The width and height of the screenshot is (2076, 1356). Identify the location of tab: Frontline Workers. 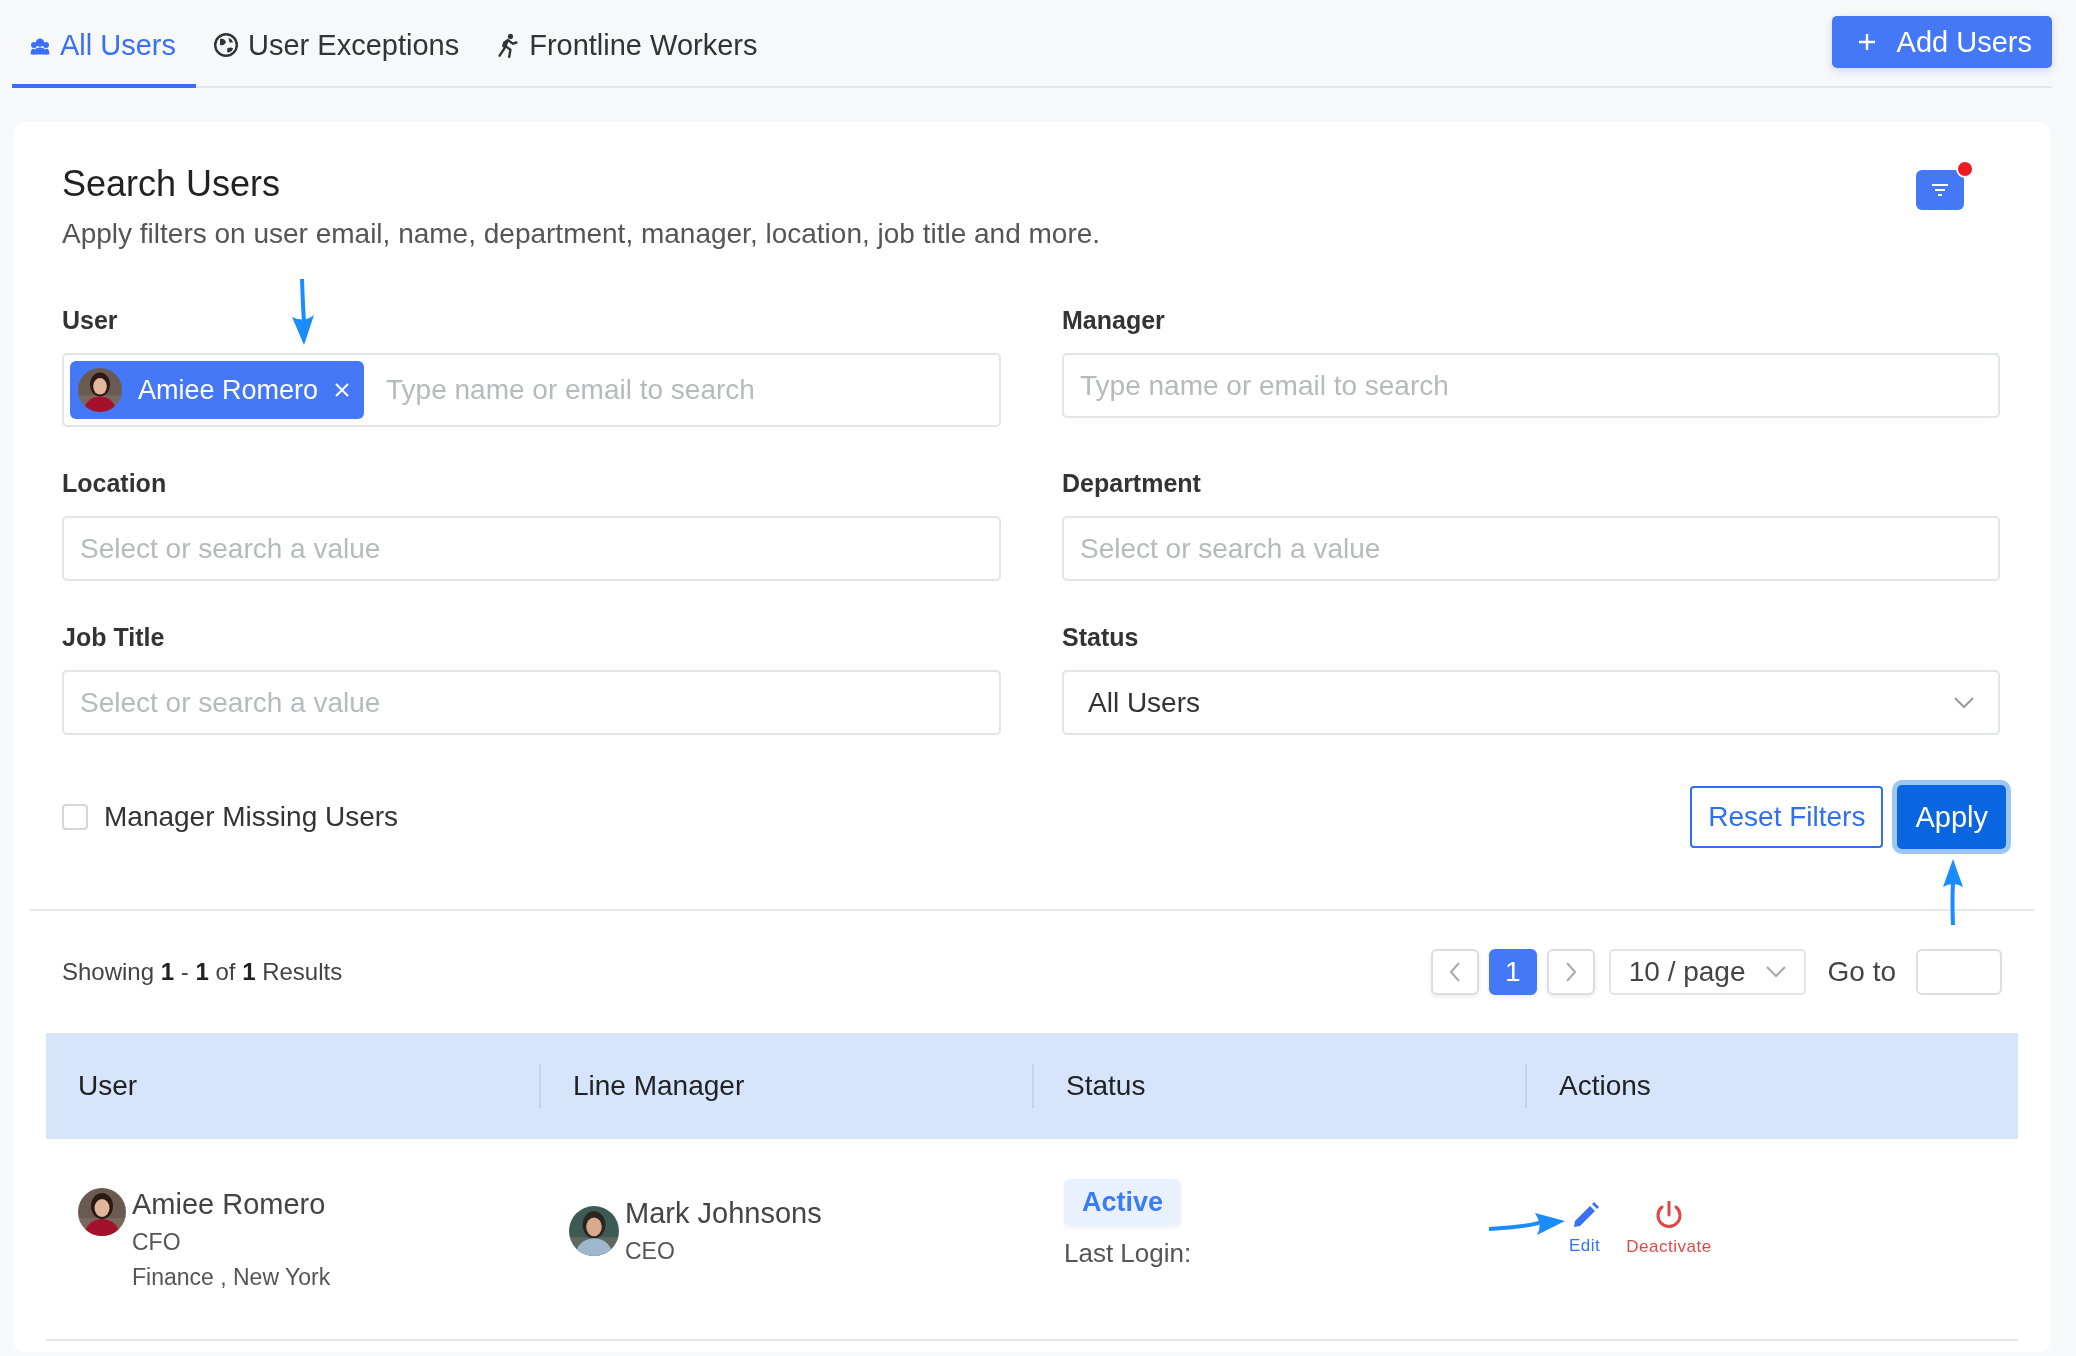
(628, 44).